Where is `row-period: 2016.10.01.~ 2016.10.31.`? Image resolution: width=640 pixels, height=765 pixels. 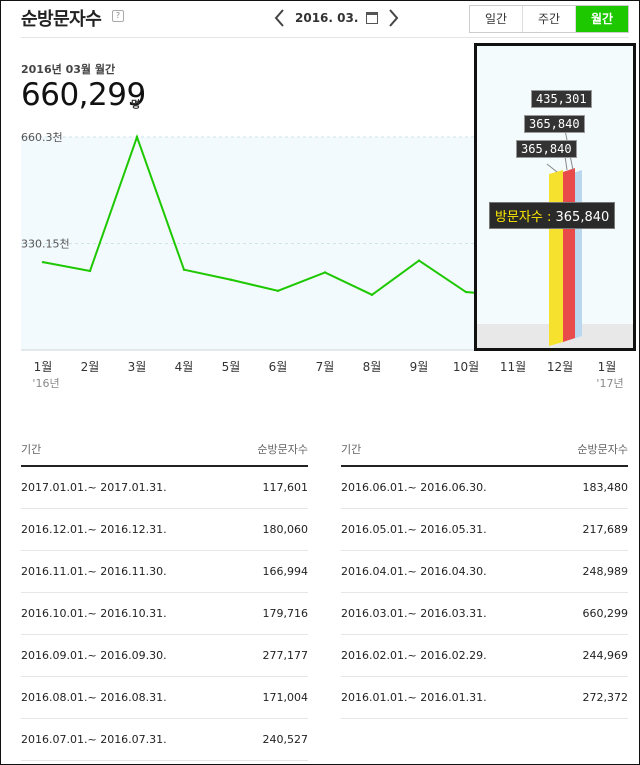 row-period: 2016.10.01.~ 2016.10.31. is located at coordinates (94, 613).